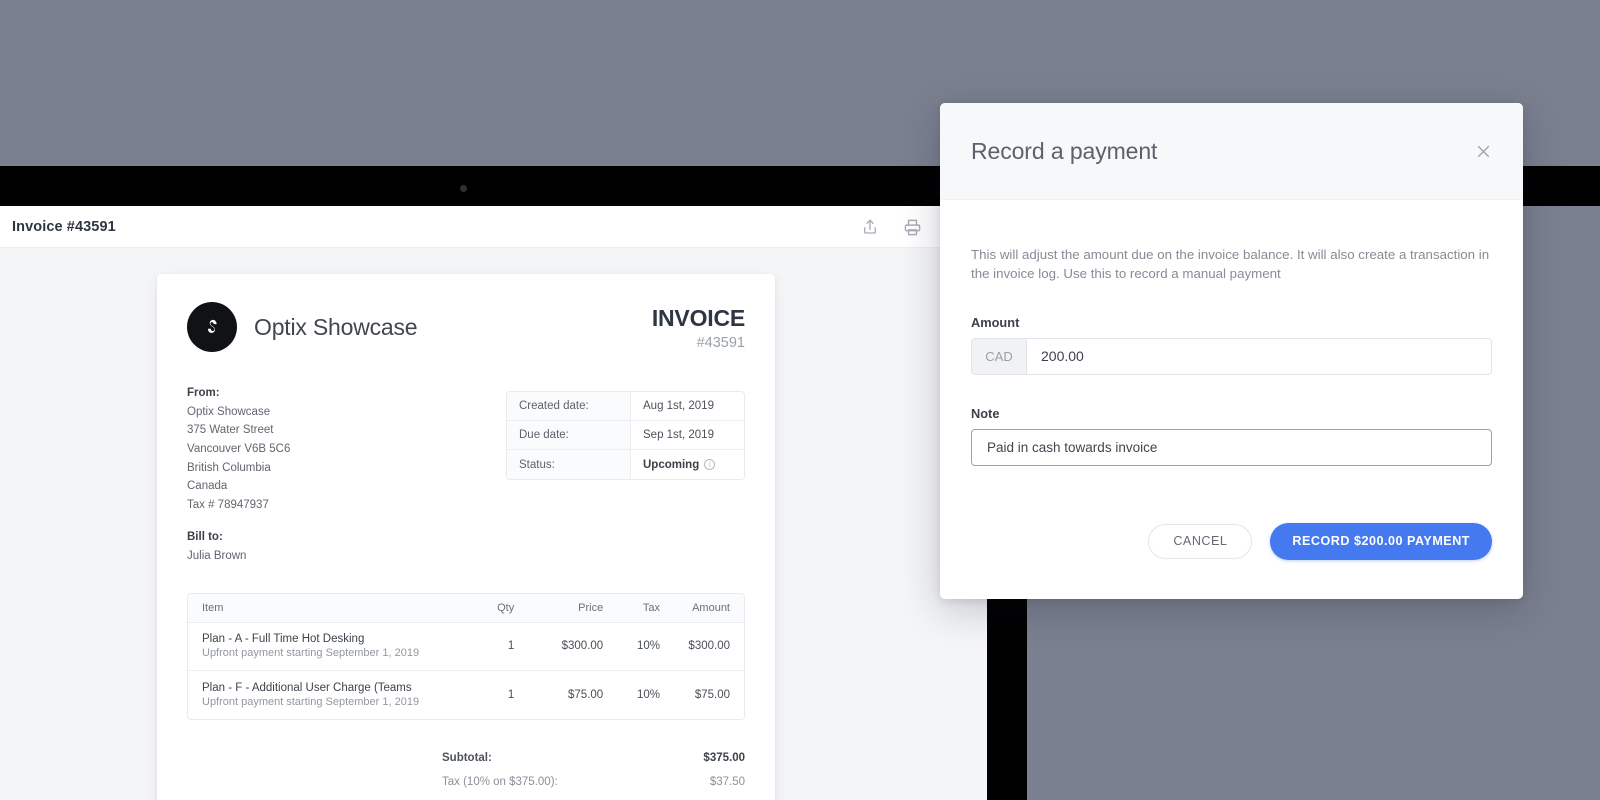 Image resolution: width=1600 pixels, height=800 pixels. What do you see at coordinates (586, 694) in the screenshot?
I see `cell-price: $75.00` at bounding box center [586, 694].